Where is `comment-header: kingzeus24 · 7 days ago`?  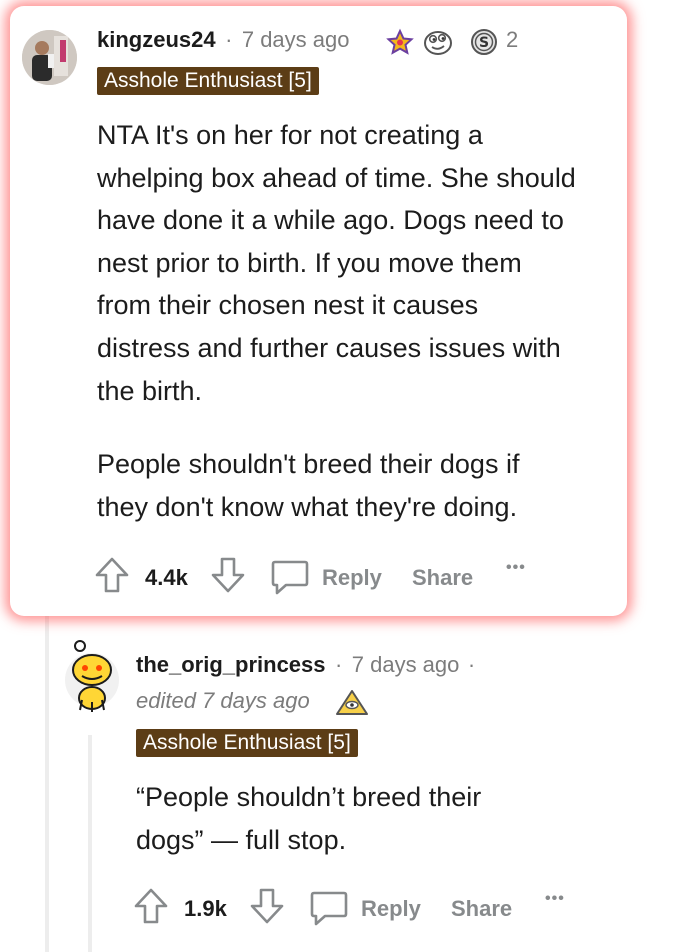 comment-header: kingzeus24 · 7 days ago is located at coordinates (223, 40).